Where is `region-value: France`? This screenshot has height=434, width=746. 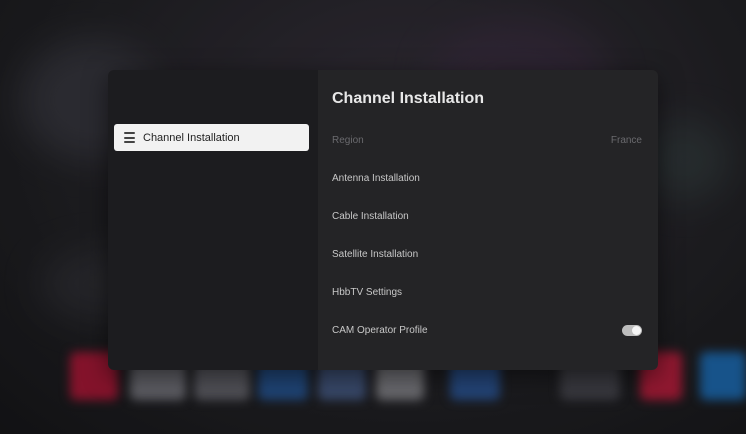 region-value: France is located at coordinates (626, 140).